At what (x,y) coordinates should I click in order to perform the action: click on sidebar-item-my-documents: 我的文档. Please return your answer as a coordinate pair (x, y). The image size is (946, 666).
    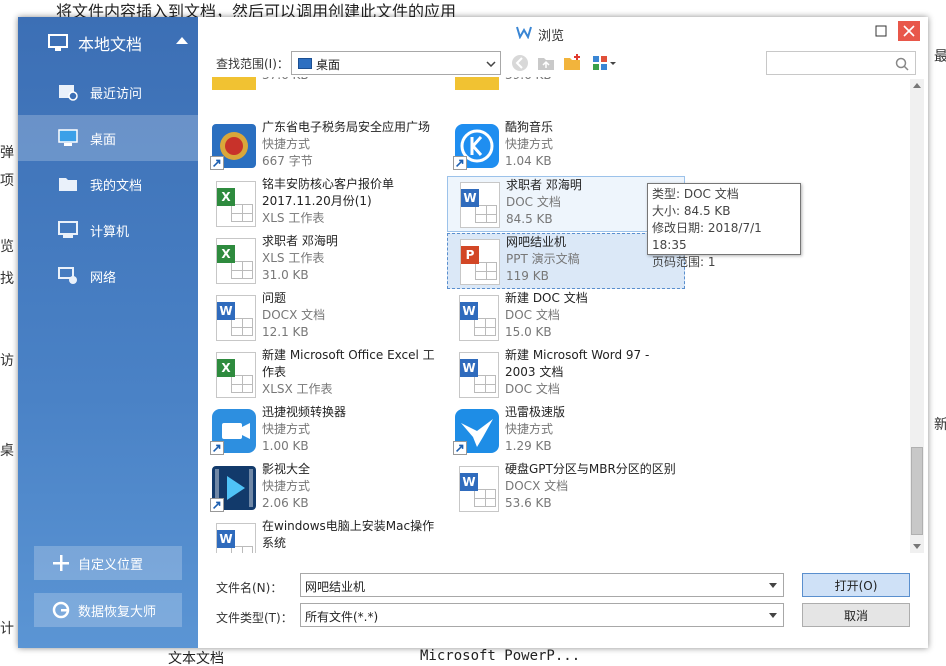
    Looking at the image, I should click on (108, 184).